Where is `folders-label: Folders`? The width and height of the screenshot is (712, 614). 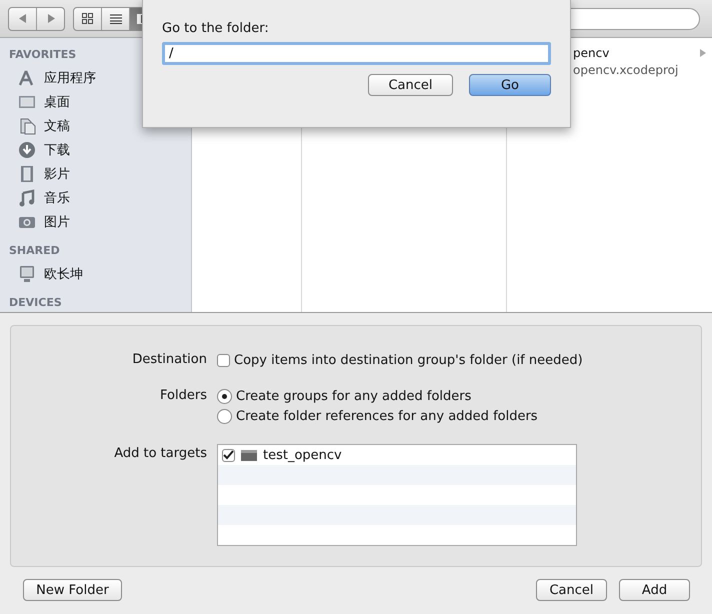
folders-label: Folders is located at coordinates (183, 396).